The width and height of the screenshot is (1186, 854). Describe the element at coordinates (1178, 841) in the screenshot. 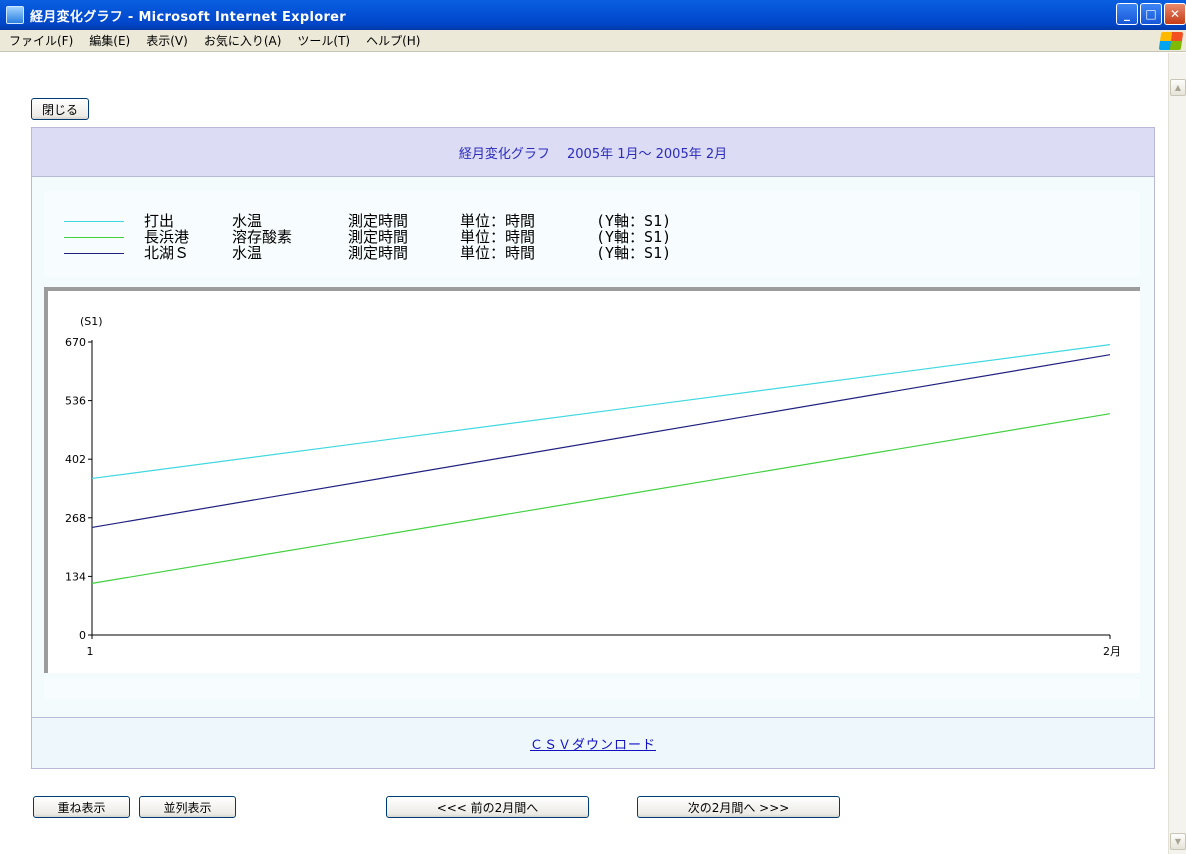

I see `scroll-down-icon: ▼` at that location.